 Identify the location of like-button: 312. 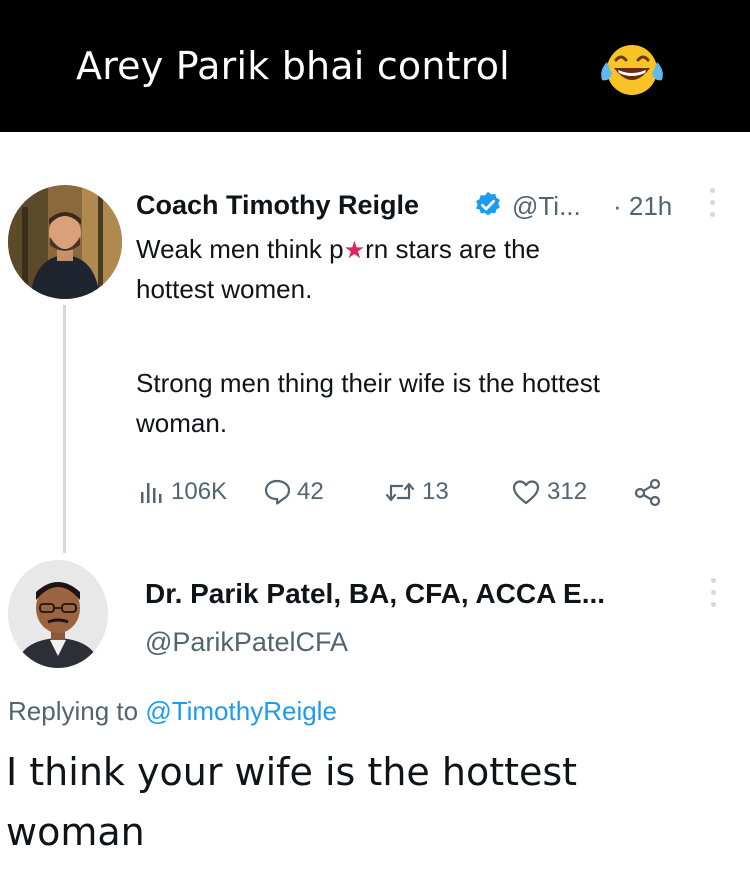
(548, 492).